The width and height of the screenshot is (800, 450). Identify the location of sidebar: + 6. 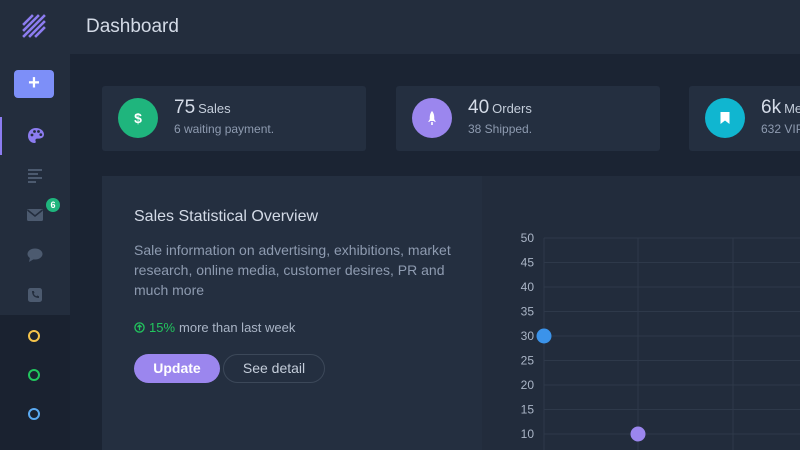
(35, 225).